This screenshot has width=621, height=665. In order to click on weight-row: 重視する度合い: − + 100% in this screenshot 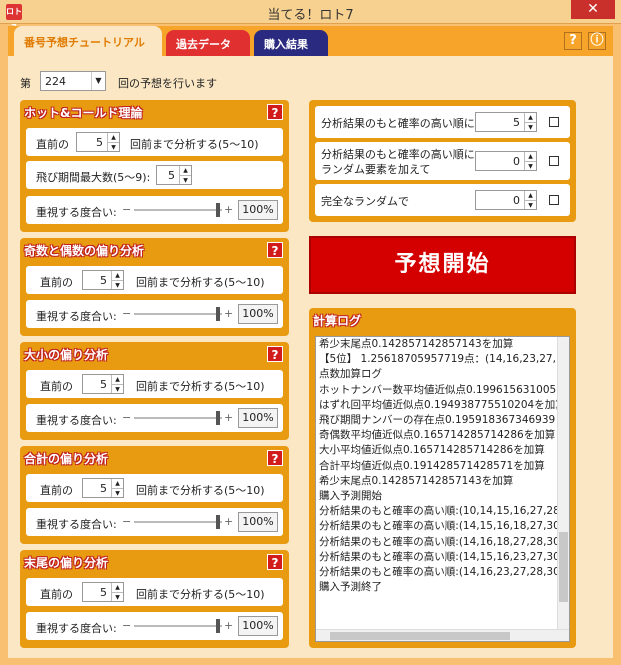, I will do `click(154, 418)`.